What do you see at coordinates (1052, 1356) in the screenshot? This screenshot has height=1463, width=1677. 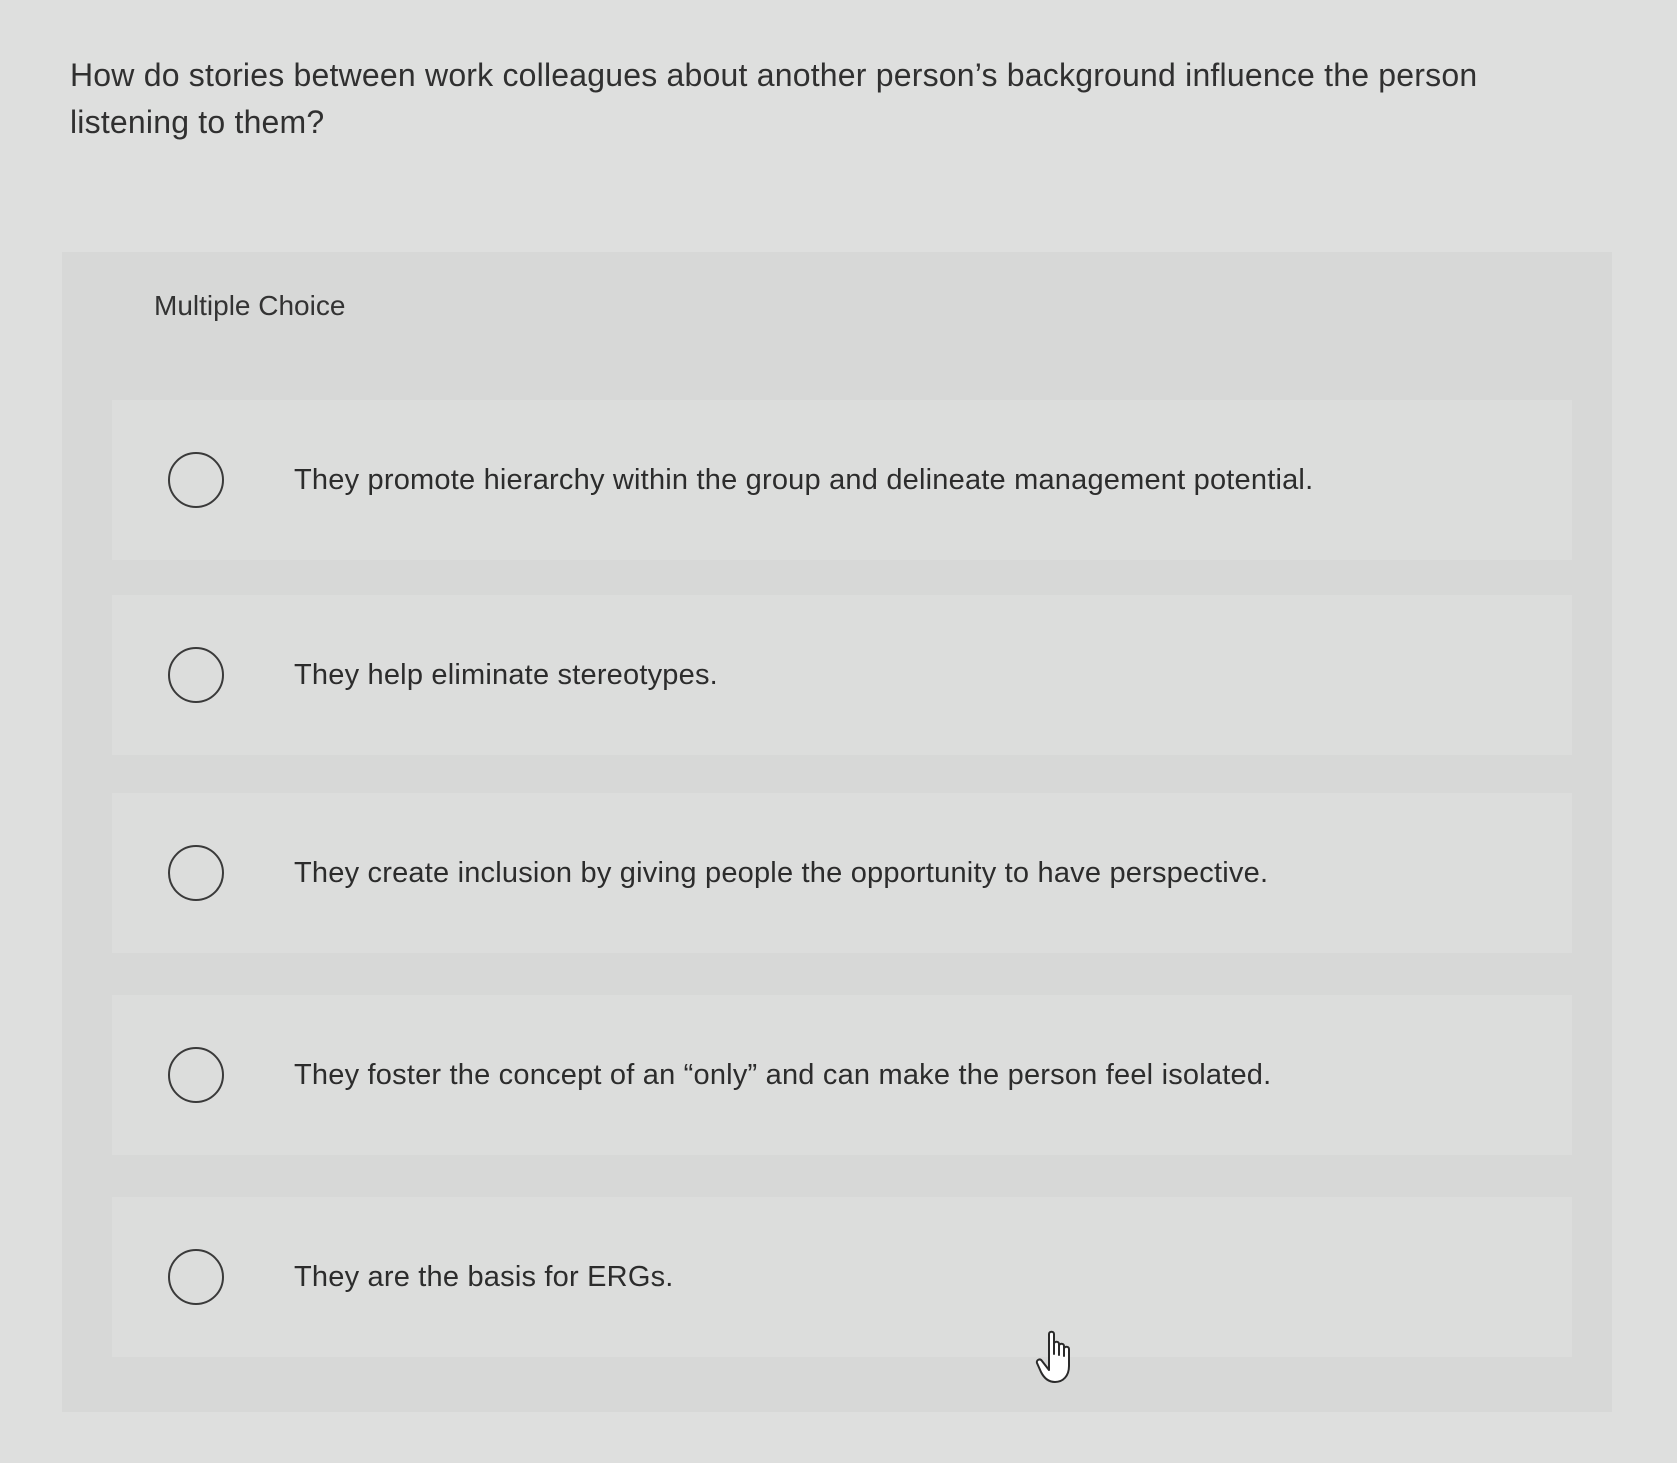 I see `hand-pointer-cursor-icon` at bounding box center [1052, 1356].